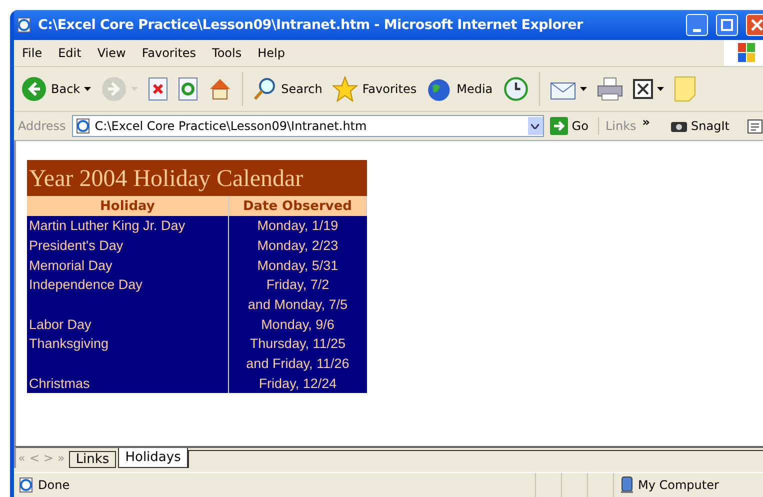 This screenshot has height=497, width=763. What do you see at coordinates (111, 53) in the screenshot?
I see `menu-item: View` at bounding box center [111, 53].